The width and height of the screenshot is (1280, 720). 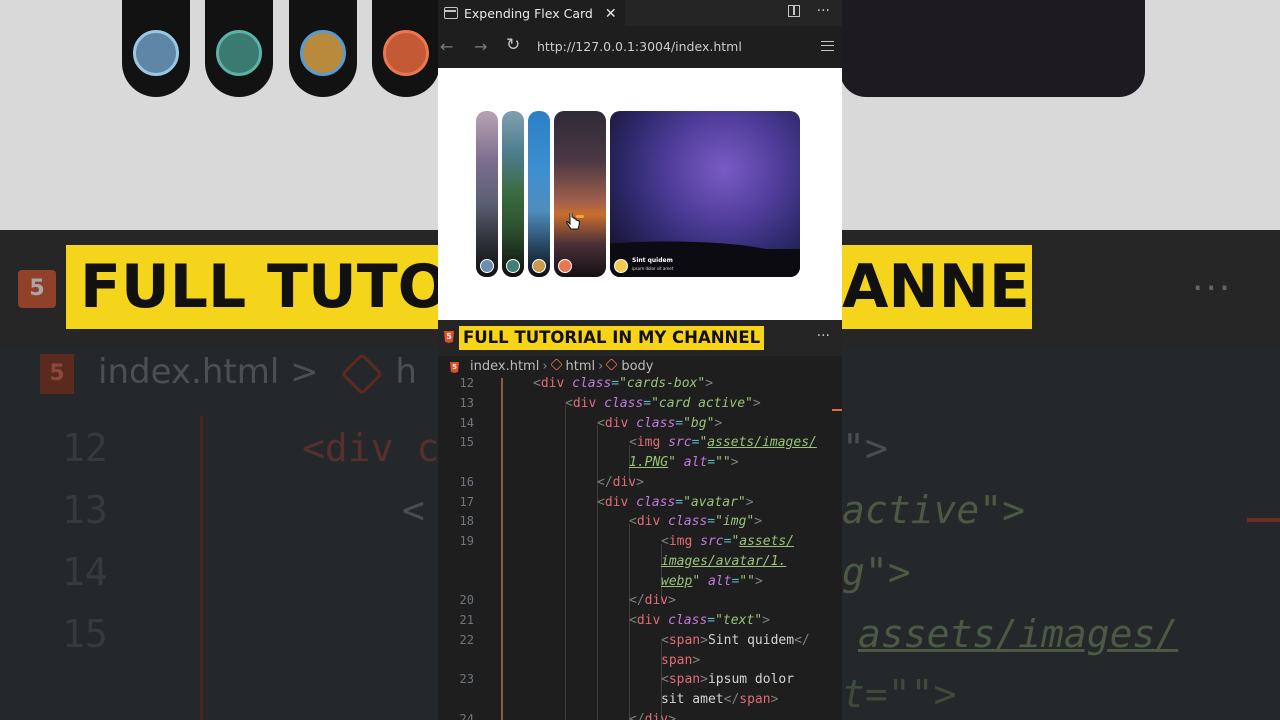 What do you see at coordinates (937, 287) in the screenshot?
I see `background-banner-right: ANNEL` at bounding box center [937, 287].